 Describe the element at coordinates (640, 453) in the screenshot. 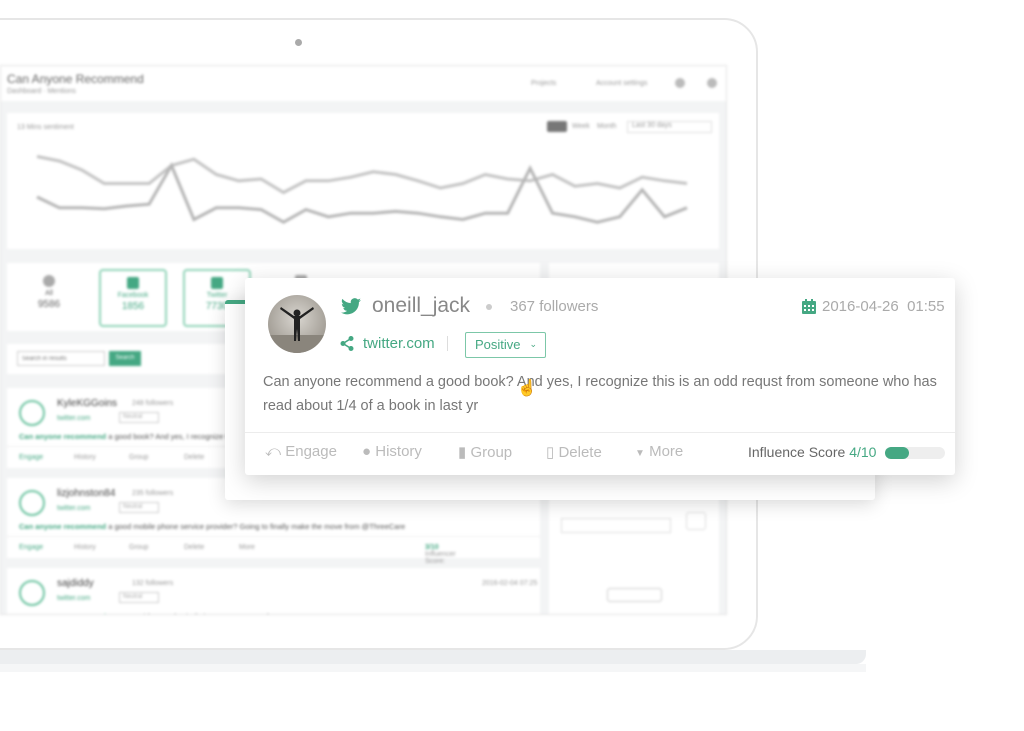

I see `caret-down-icon: ▼` at that location.